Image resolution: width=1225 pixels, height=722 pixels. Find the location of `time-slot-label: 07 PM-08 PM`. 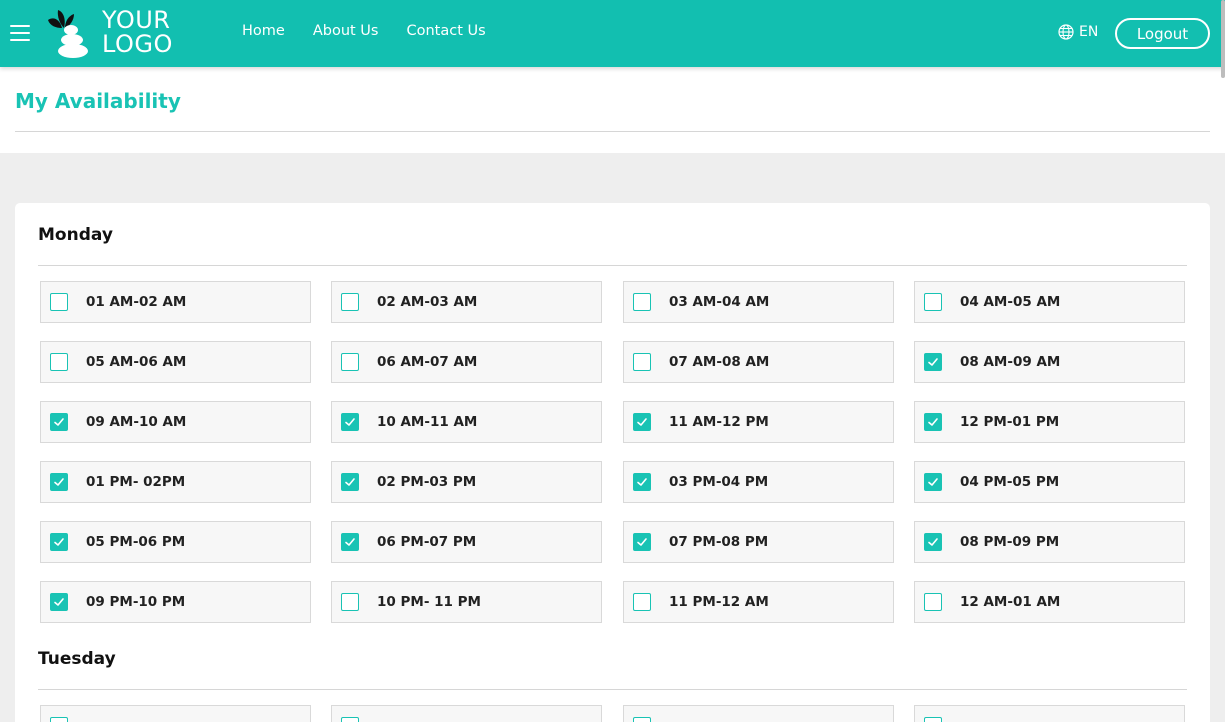

time-slot-label: 07 PM-08 PM is located at coordinates (719, 542).